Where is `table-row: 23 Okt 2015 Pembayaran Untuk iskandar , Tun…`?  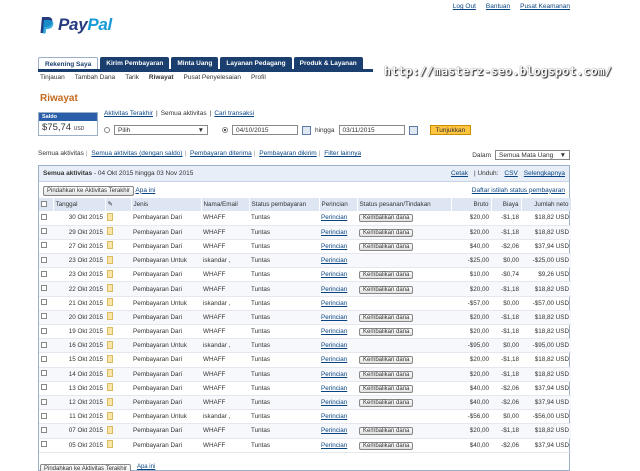
table-row: 23 Okt 2015 Pembayaran Untuk iskandar , Tun… is located at coordinates (305, 261).